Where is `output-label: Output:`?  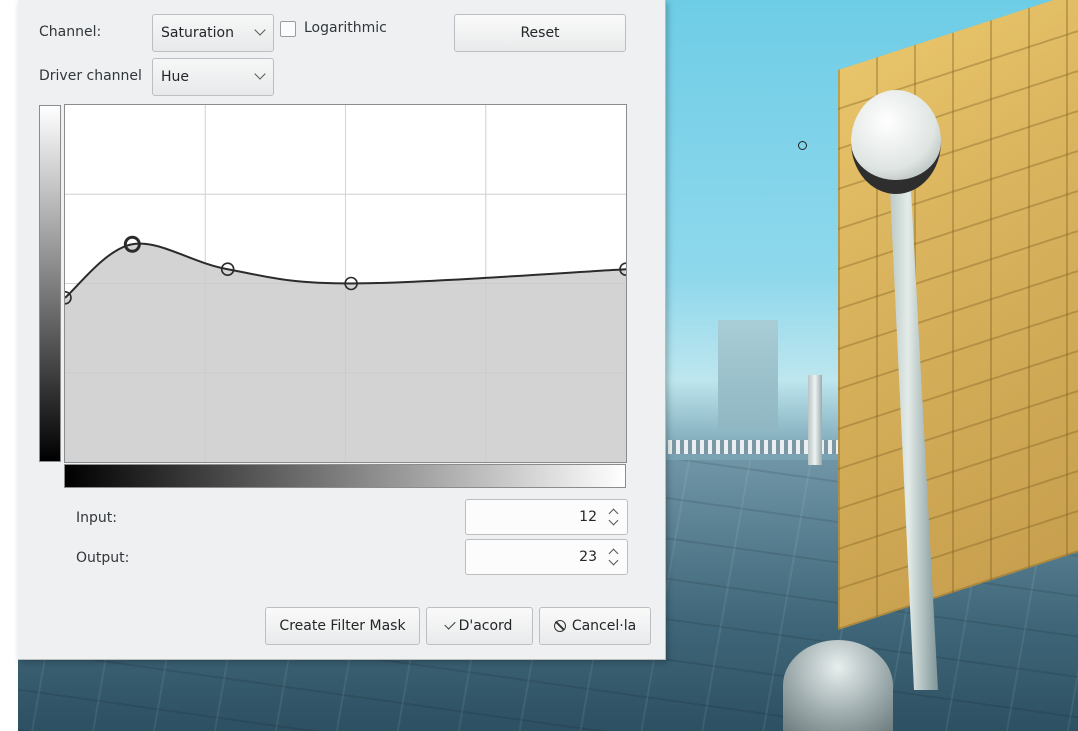
output-label: Output: is located at coordinates (103, 558).